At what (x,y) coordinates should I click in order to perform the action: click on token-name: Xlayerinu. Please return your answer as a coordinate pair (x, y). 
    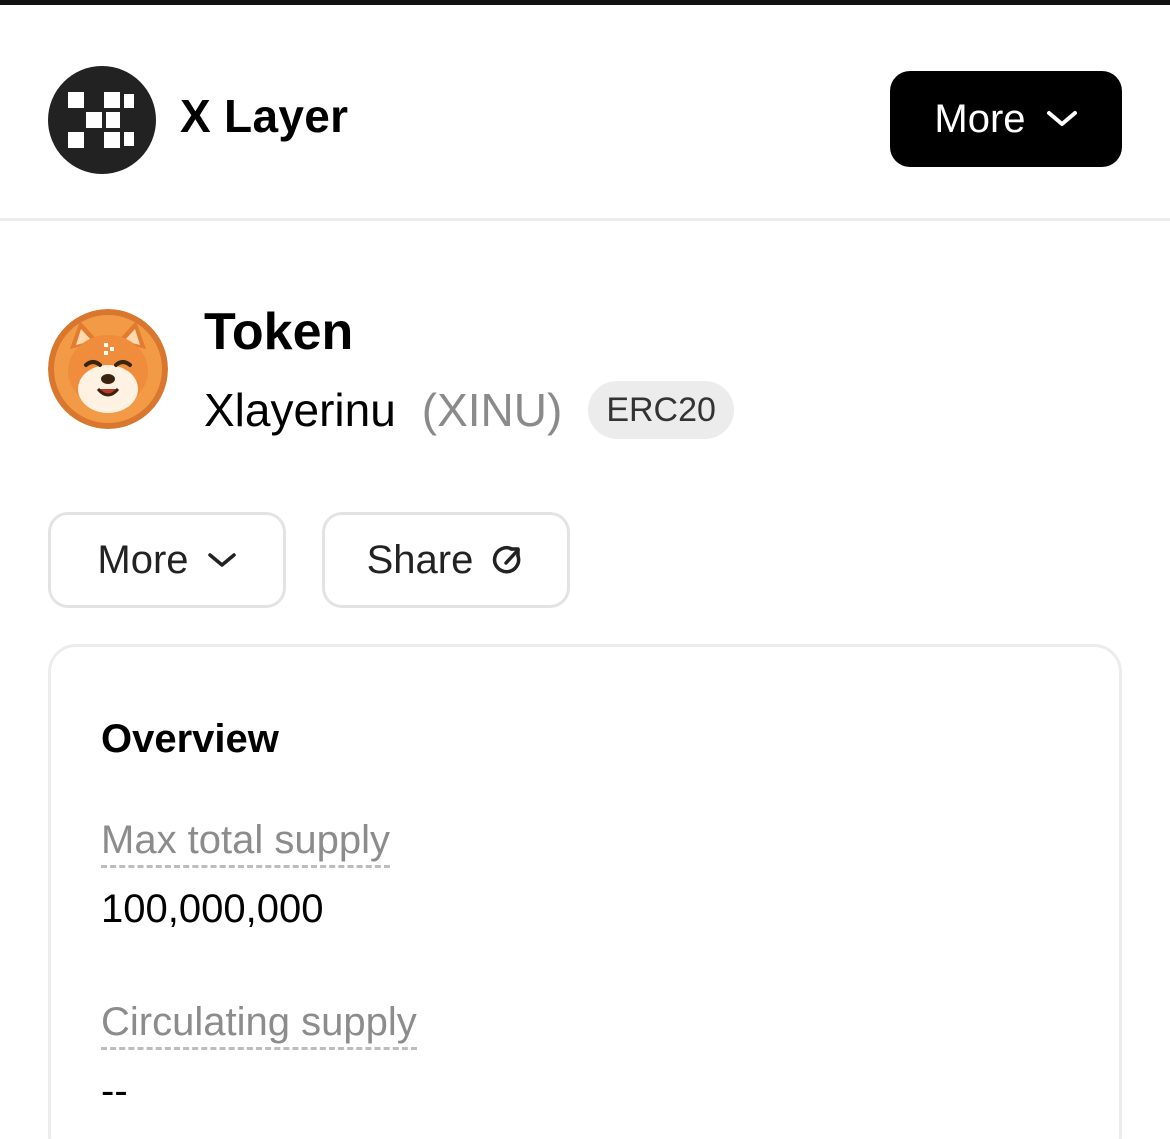
    Looking at the image, I should click on (300, 410).